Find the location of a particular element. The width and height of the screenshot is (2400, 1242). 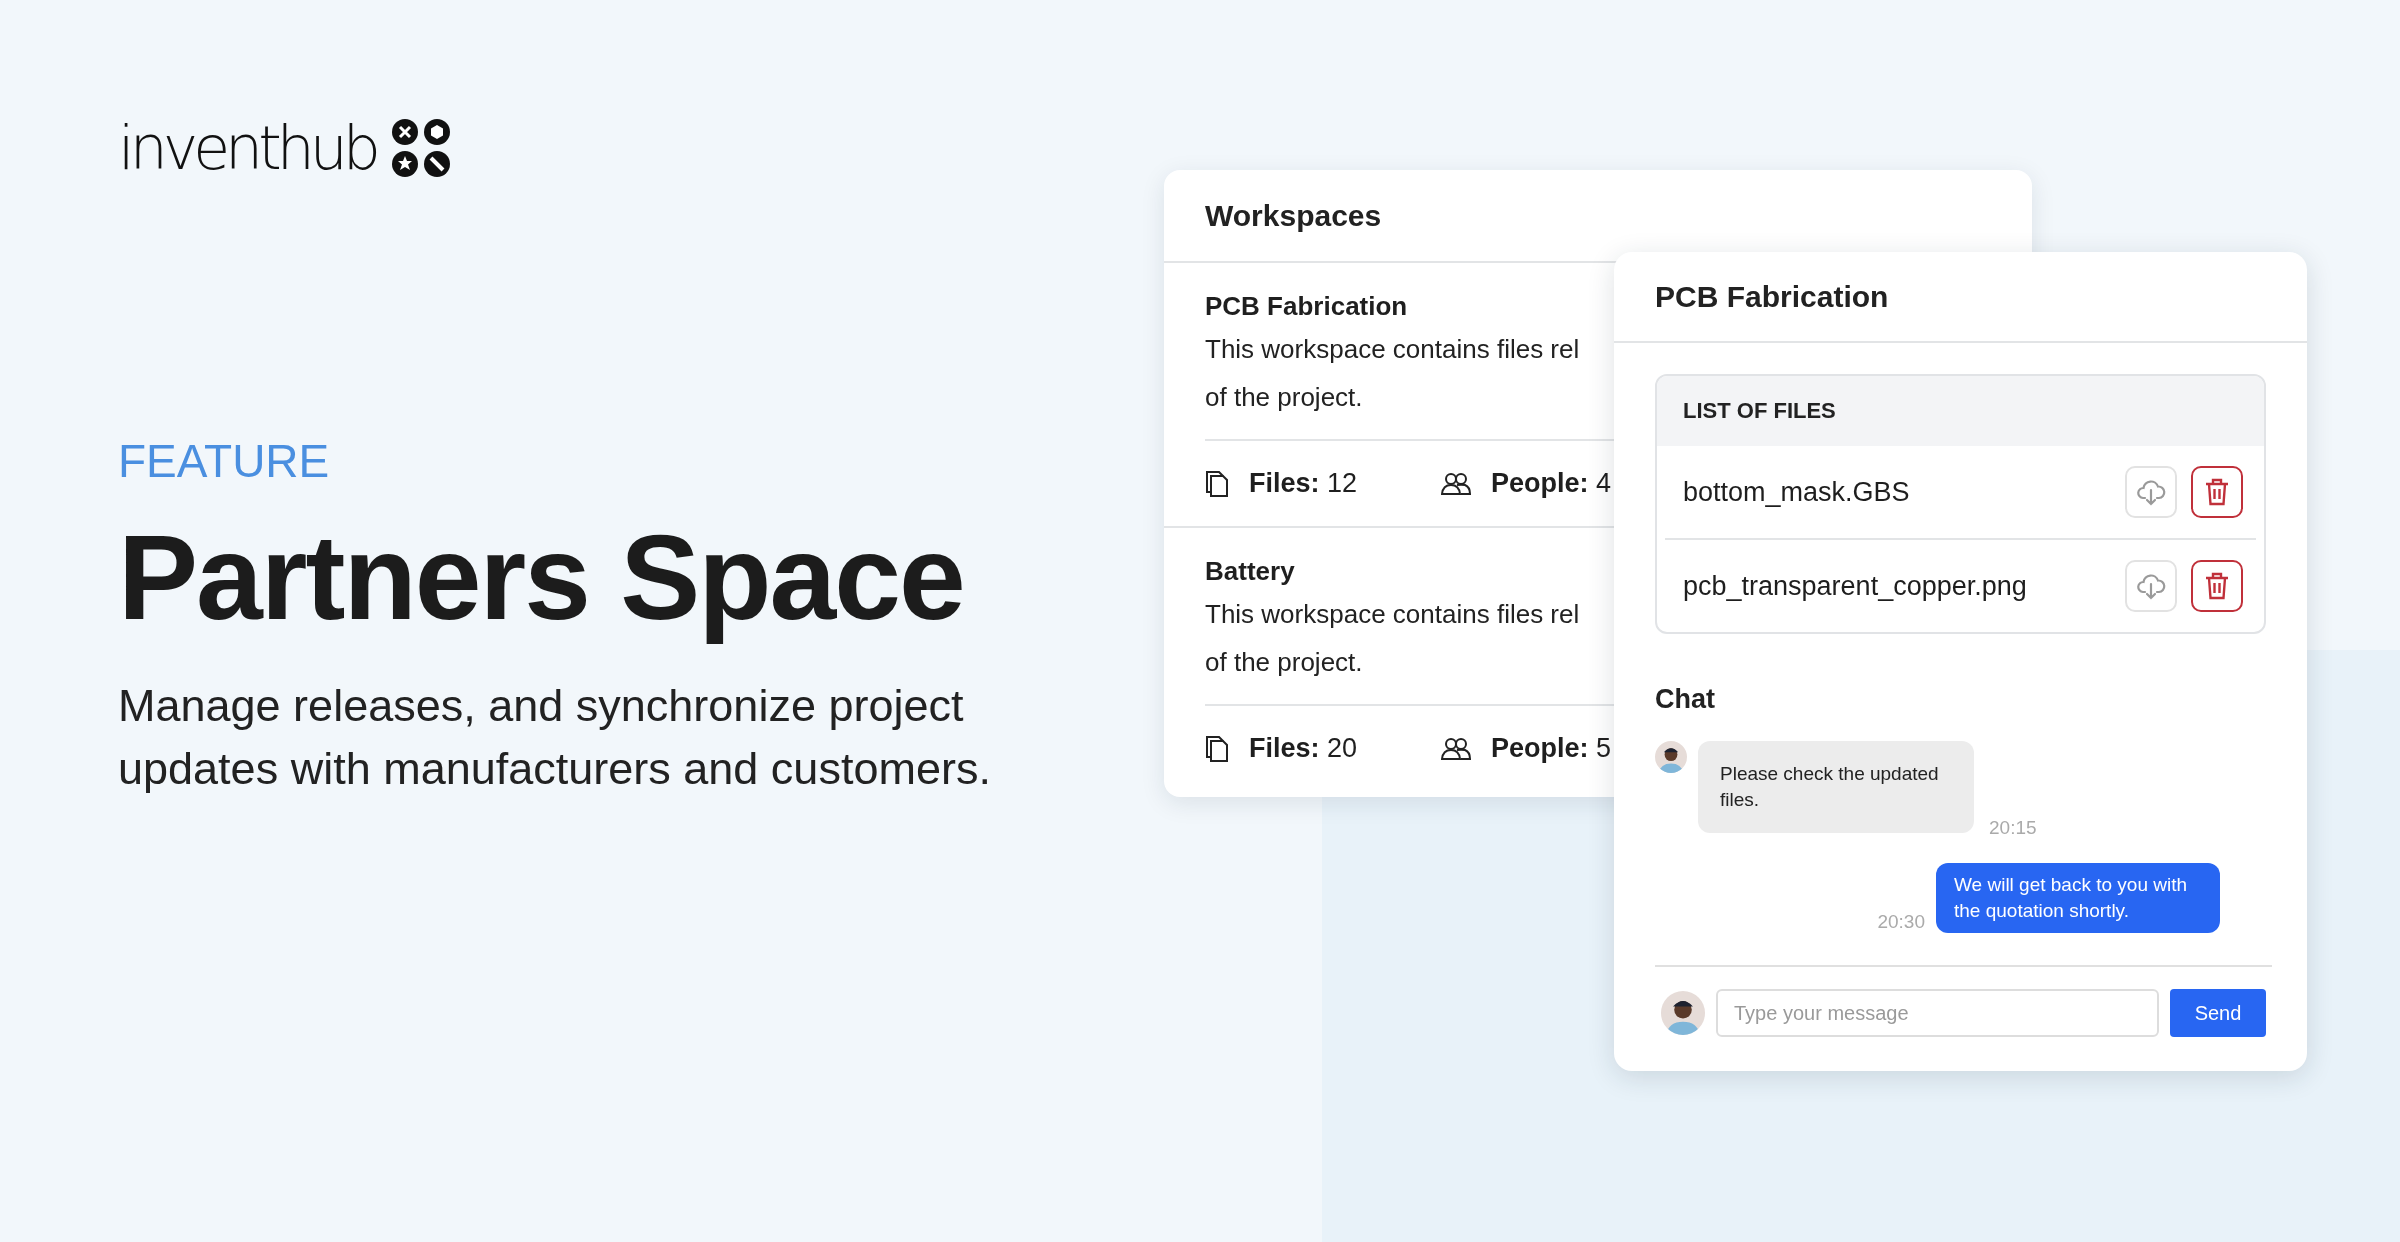

file-name: bottom_mask.GBS is located at coordinates (1797, 492).